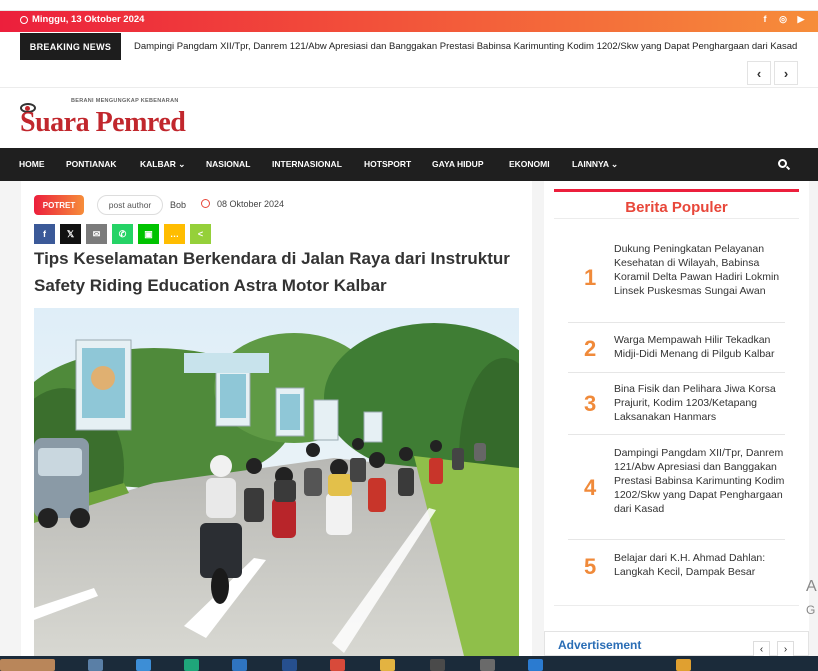  I want to click on share-icon: <, so click(200, 234).